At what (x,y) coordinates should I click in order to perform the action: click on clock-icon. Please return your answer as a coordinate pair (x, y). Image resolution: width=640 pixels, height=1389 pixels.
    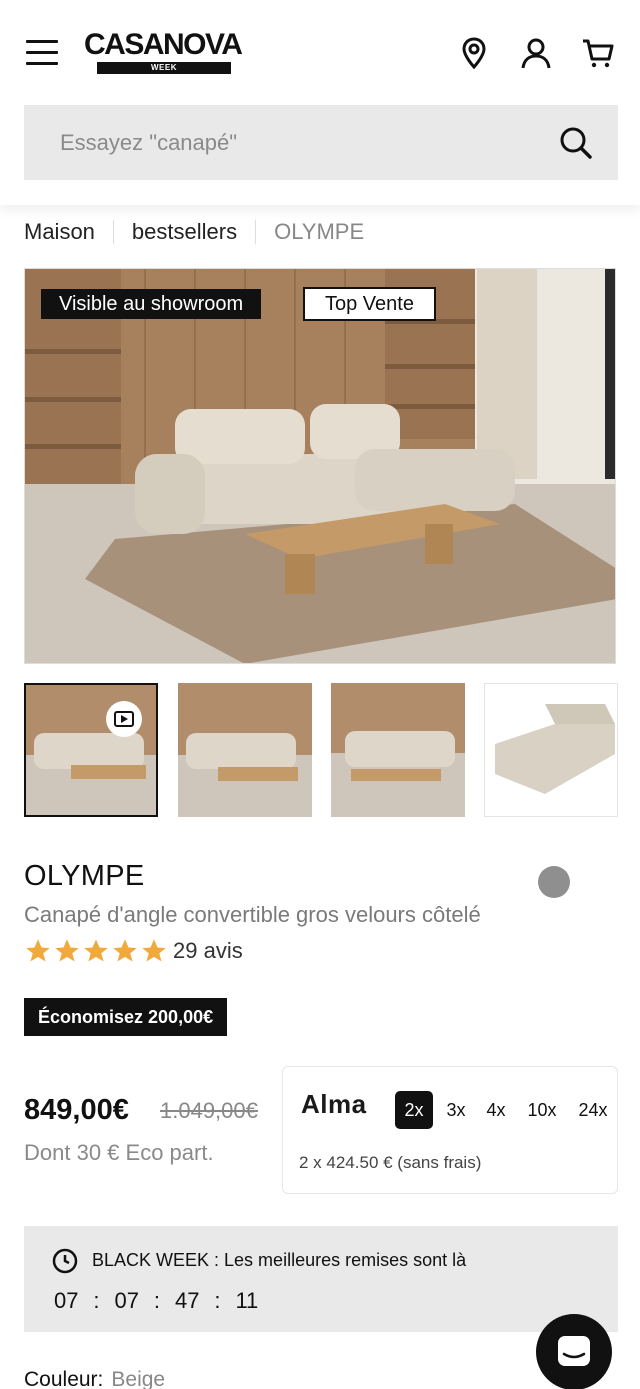
    Looking at the image, I should click on (65, 1261).